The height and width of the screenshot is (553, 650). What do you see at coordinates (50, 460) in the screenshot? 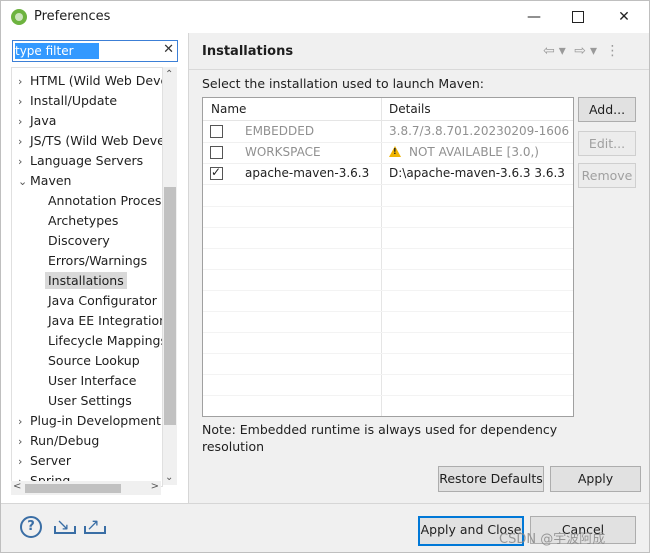
I see `tree-item-label: Server` at bounding box center [50, 460].